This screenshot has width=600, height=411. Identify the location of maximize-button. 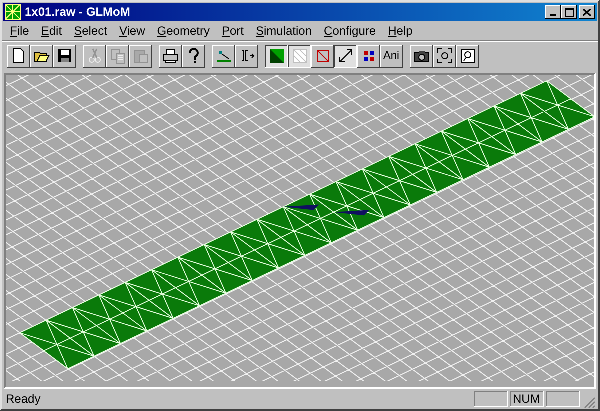
(569, 12).